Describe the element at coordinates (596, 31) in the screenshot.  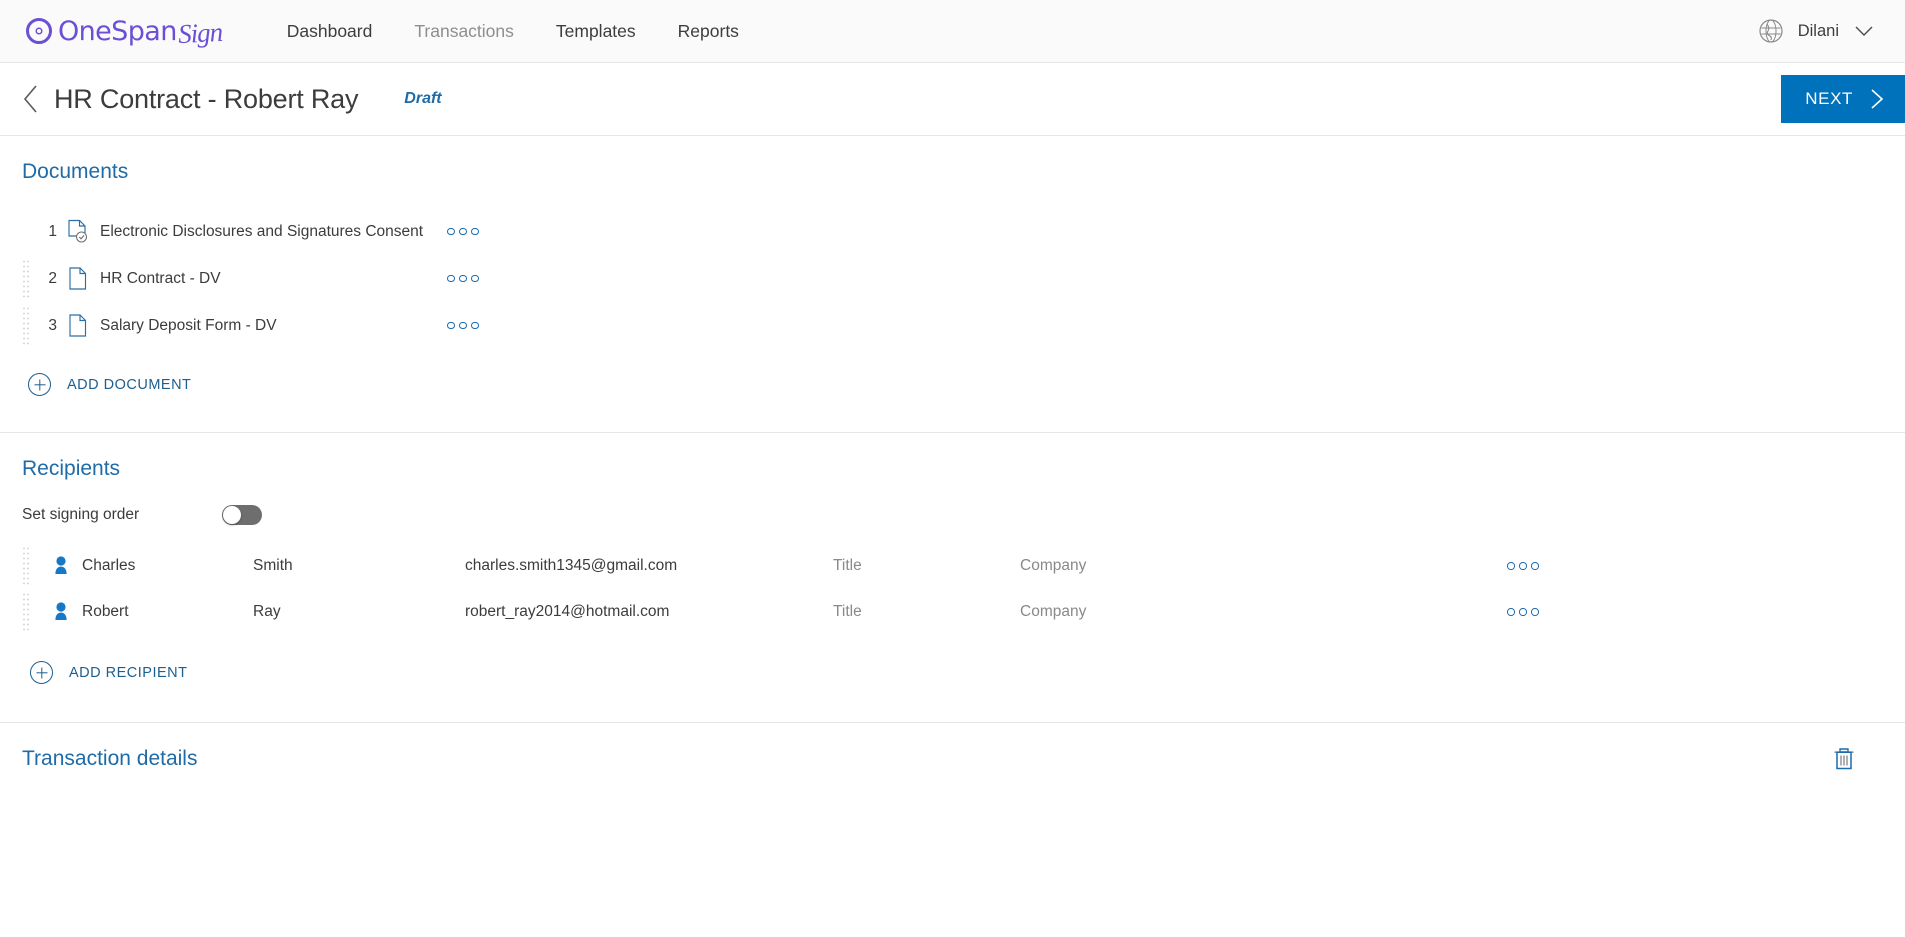
I see `nav-item-templates: Templates` at that location.